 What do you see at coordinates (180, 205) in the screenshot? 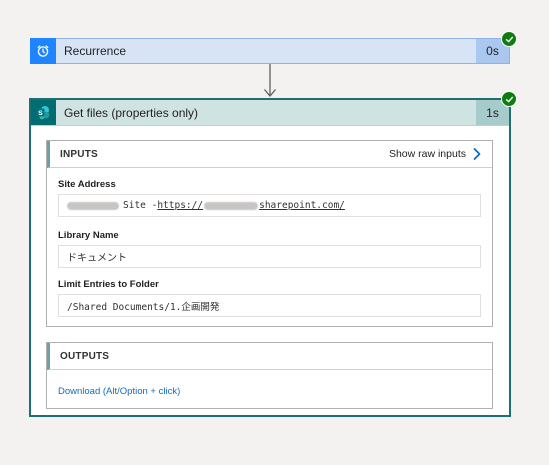
I see `site-address-url-start: https://` at bounding box center [180, 205].